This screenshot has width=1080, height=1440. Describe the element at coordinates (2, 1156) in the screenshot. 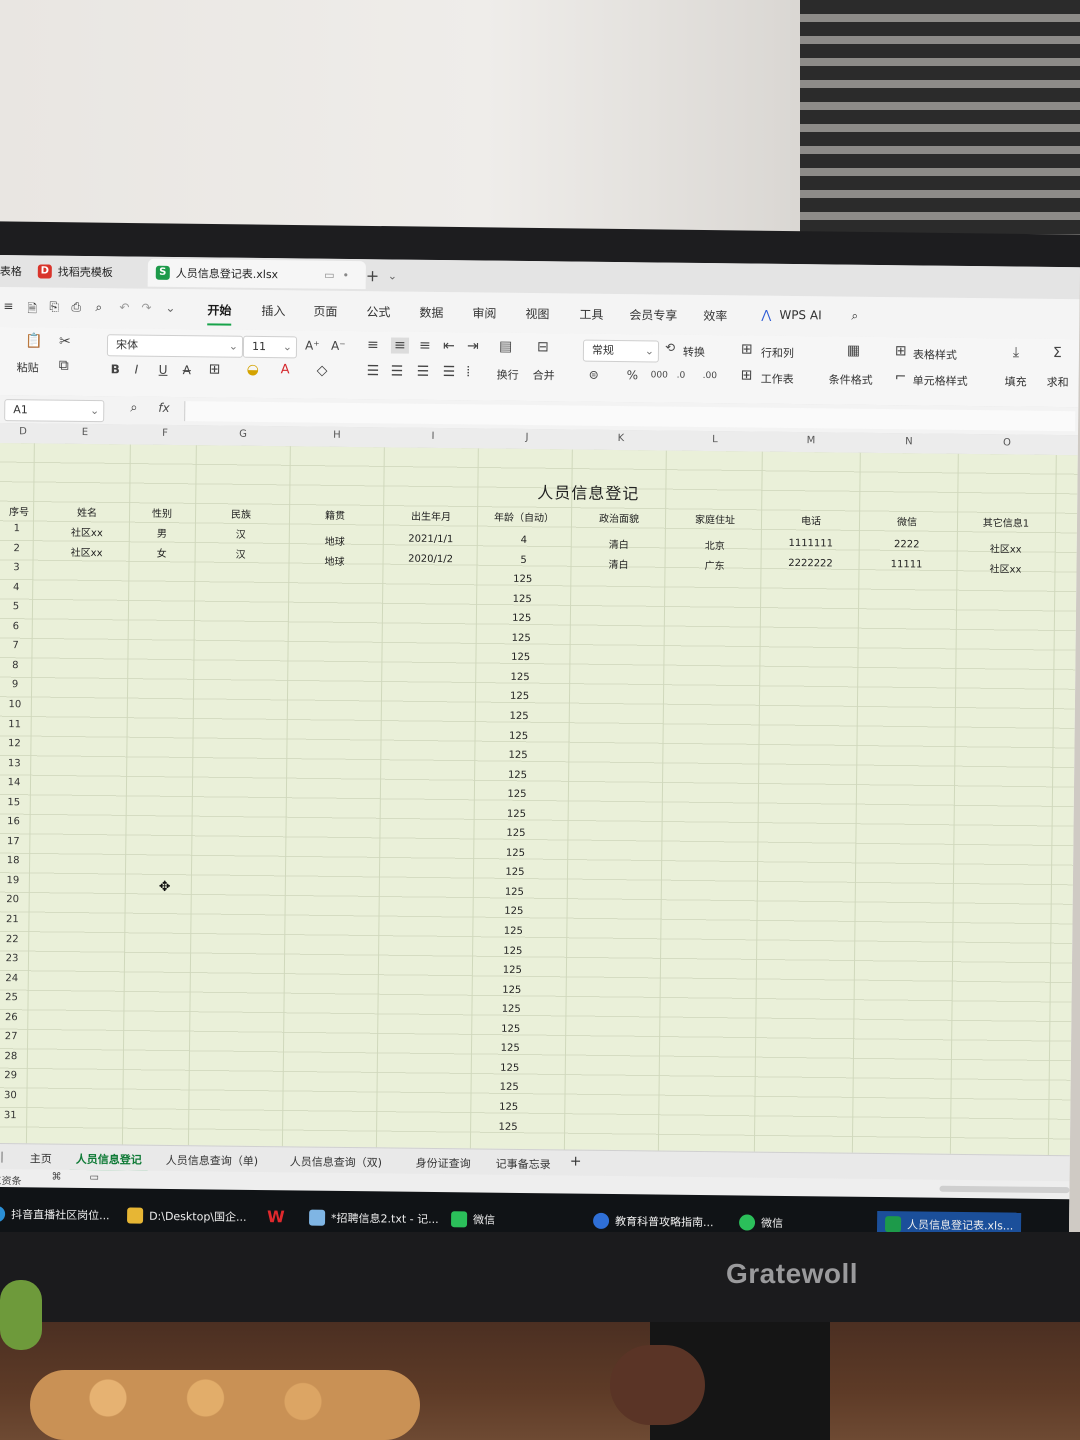

I see `last-sheet-icon: ›|` at that location.